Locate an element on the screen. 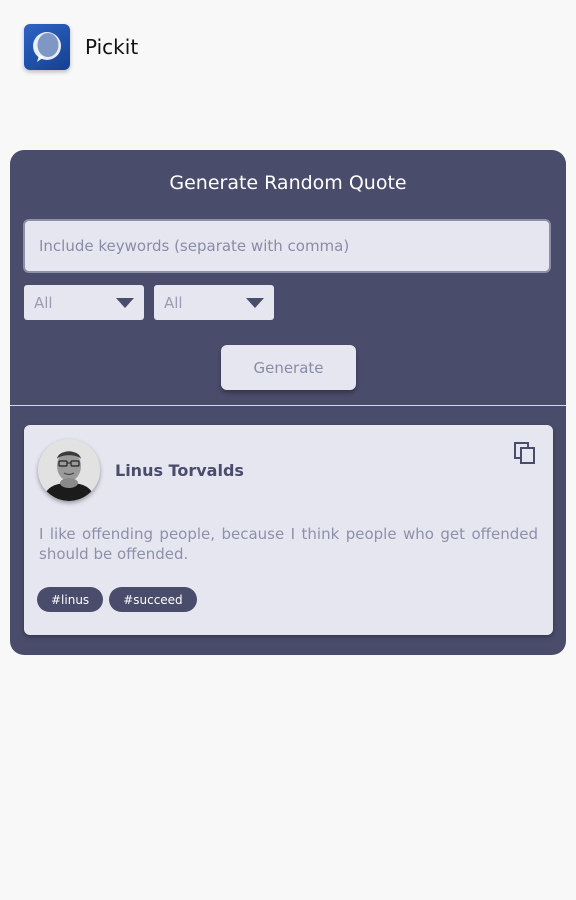 This screenshot has height=900, width=576. speech-bubble-icon is located at coordinates (47, 47).